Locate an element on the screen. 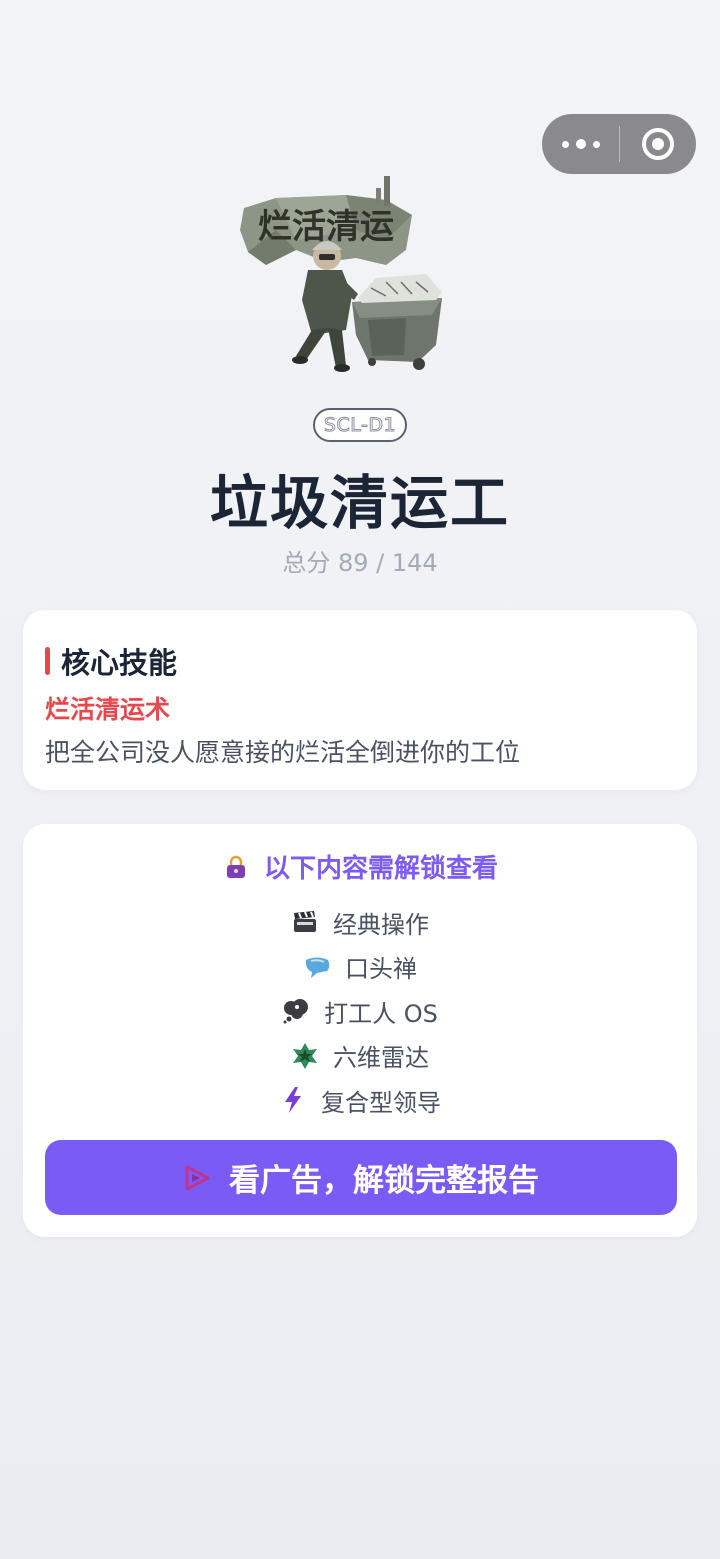  list-item-label: 六维雷达 is located at coordinates (381, 1058).